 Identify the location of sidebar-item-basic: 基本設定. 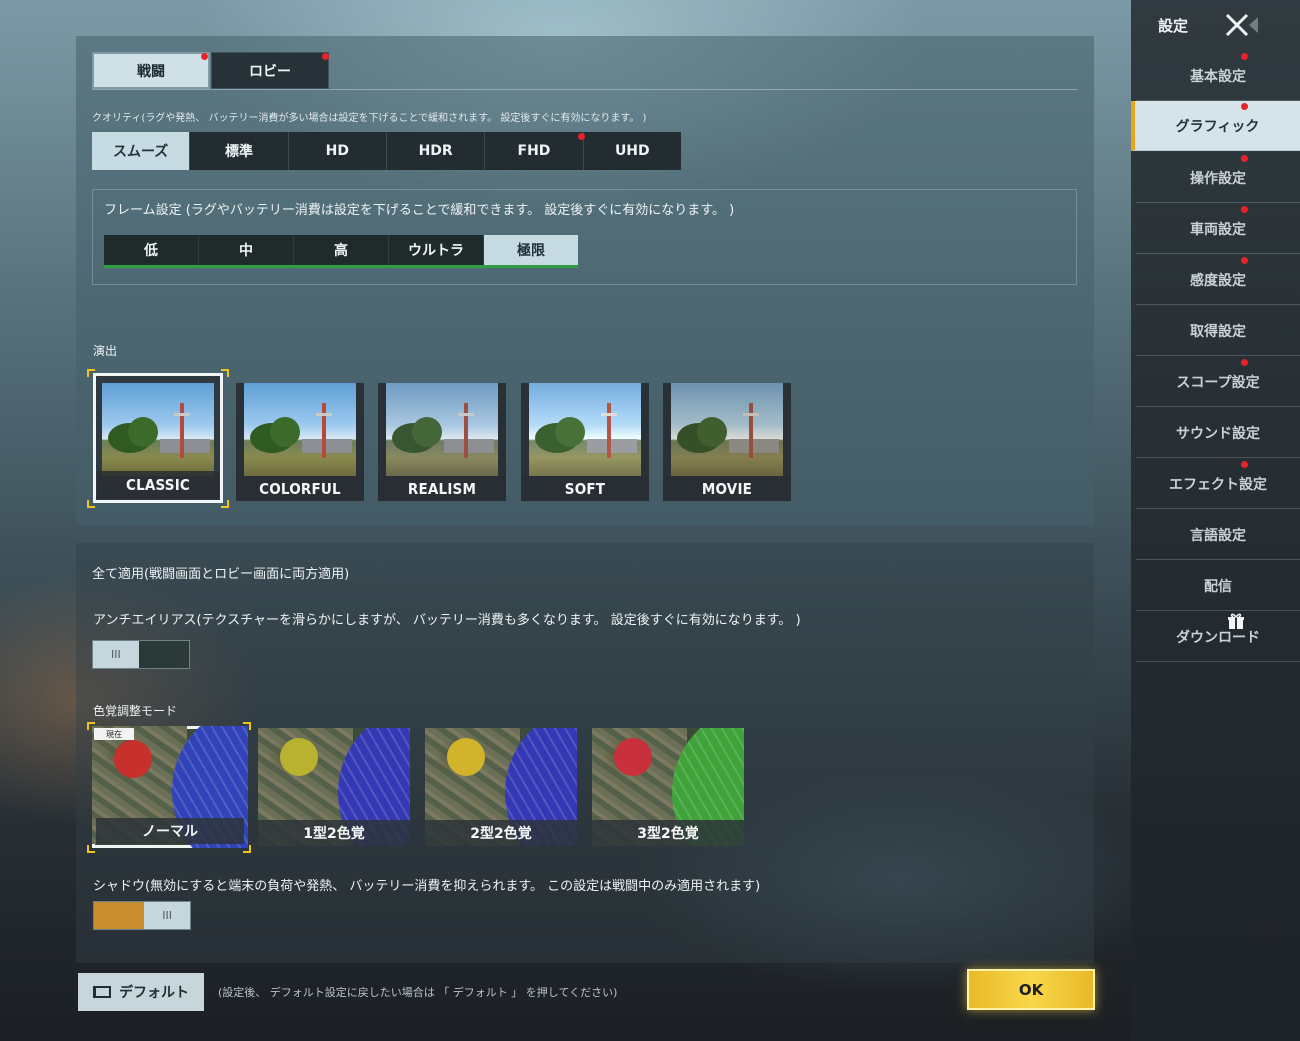
(1218, 76).